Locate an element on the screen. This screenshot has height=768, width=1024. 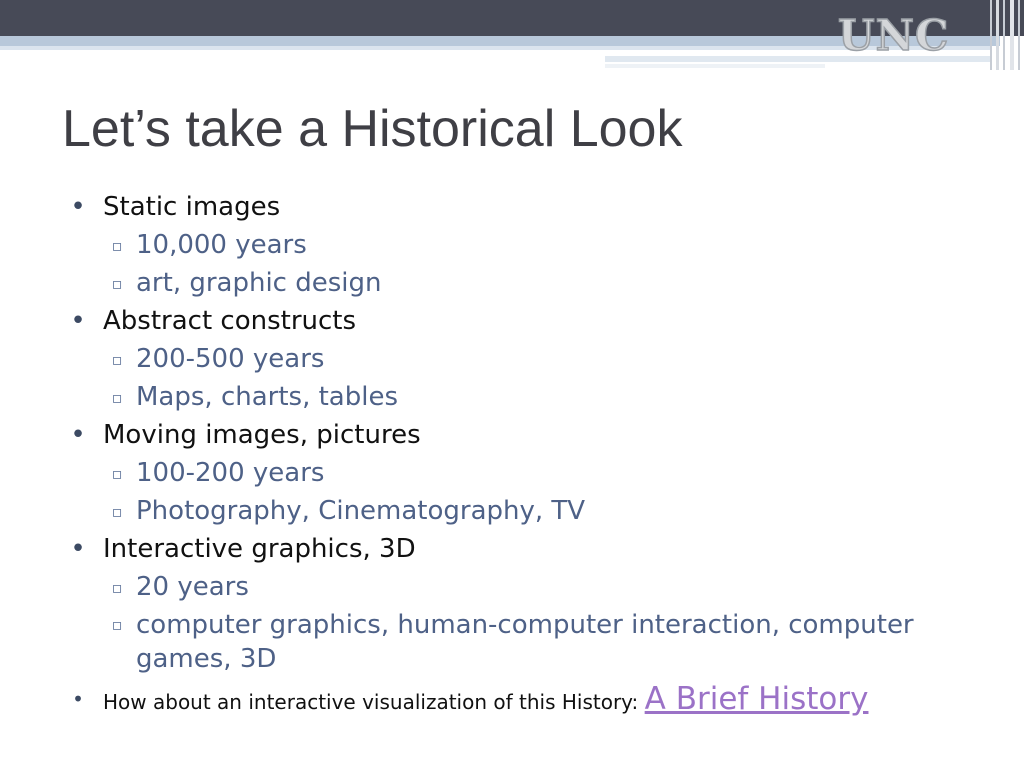
slide-title: Let’s take a Historical Look is located at coordinates (372, 129).